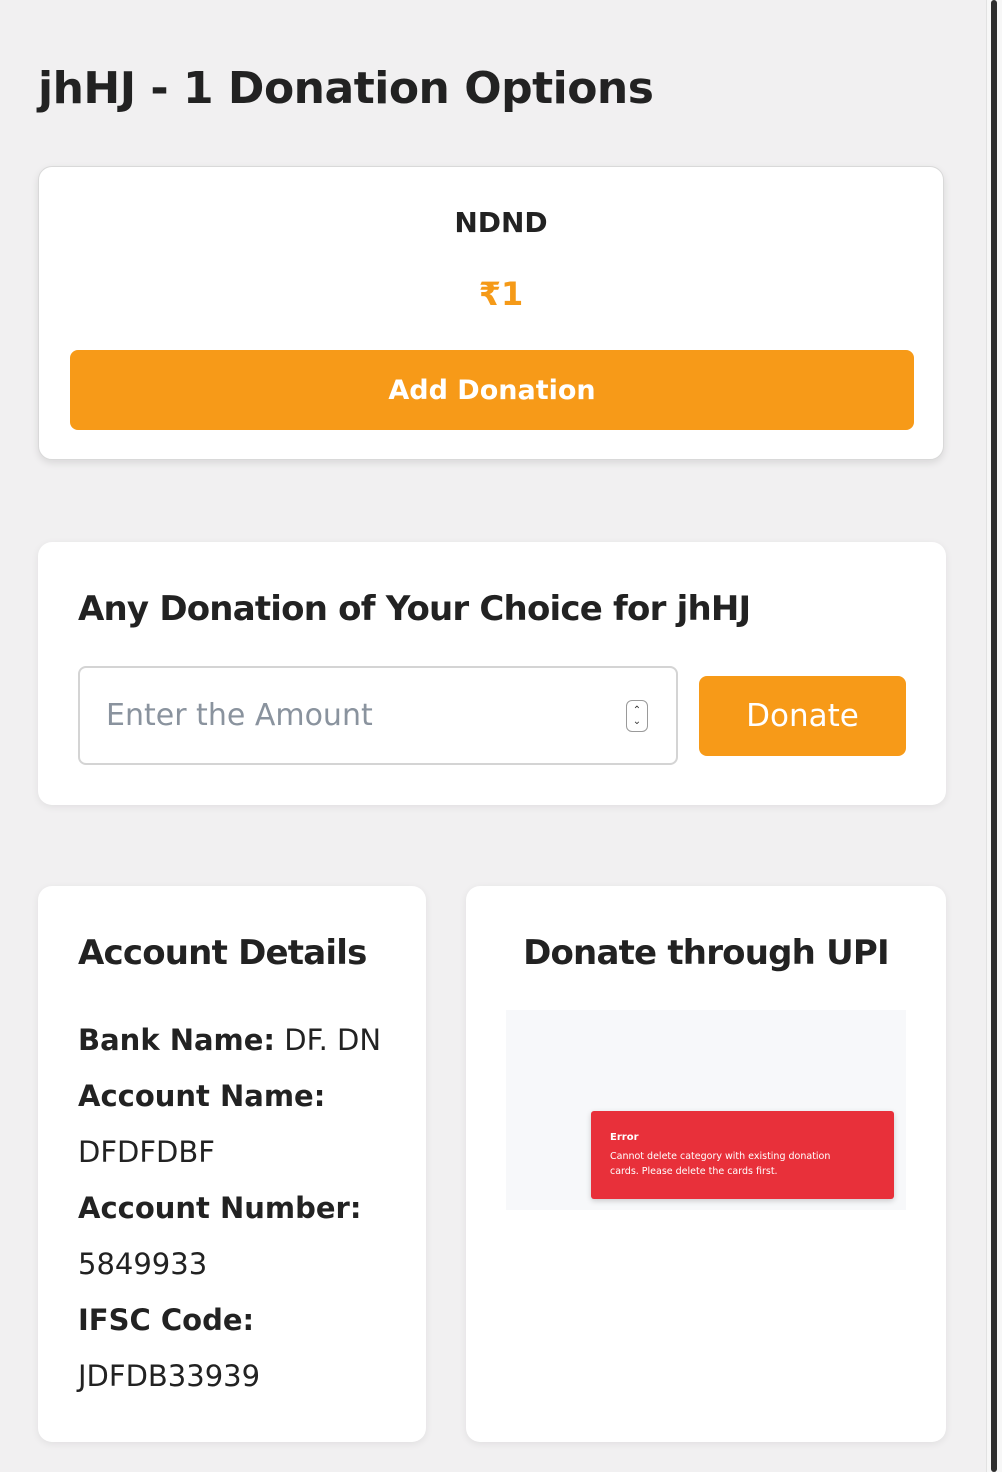 The image size is (1002, 1472). Describe the element at coordinates (345, 715) in the screenshot. I see `amount-input` at that location.